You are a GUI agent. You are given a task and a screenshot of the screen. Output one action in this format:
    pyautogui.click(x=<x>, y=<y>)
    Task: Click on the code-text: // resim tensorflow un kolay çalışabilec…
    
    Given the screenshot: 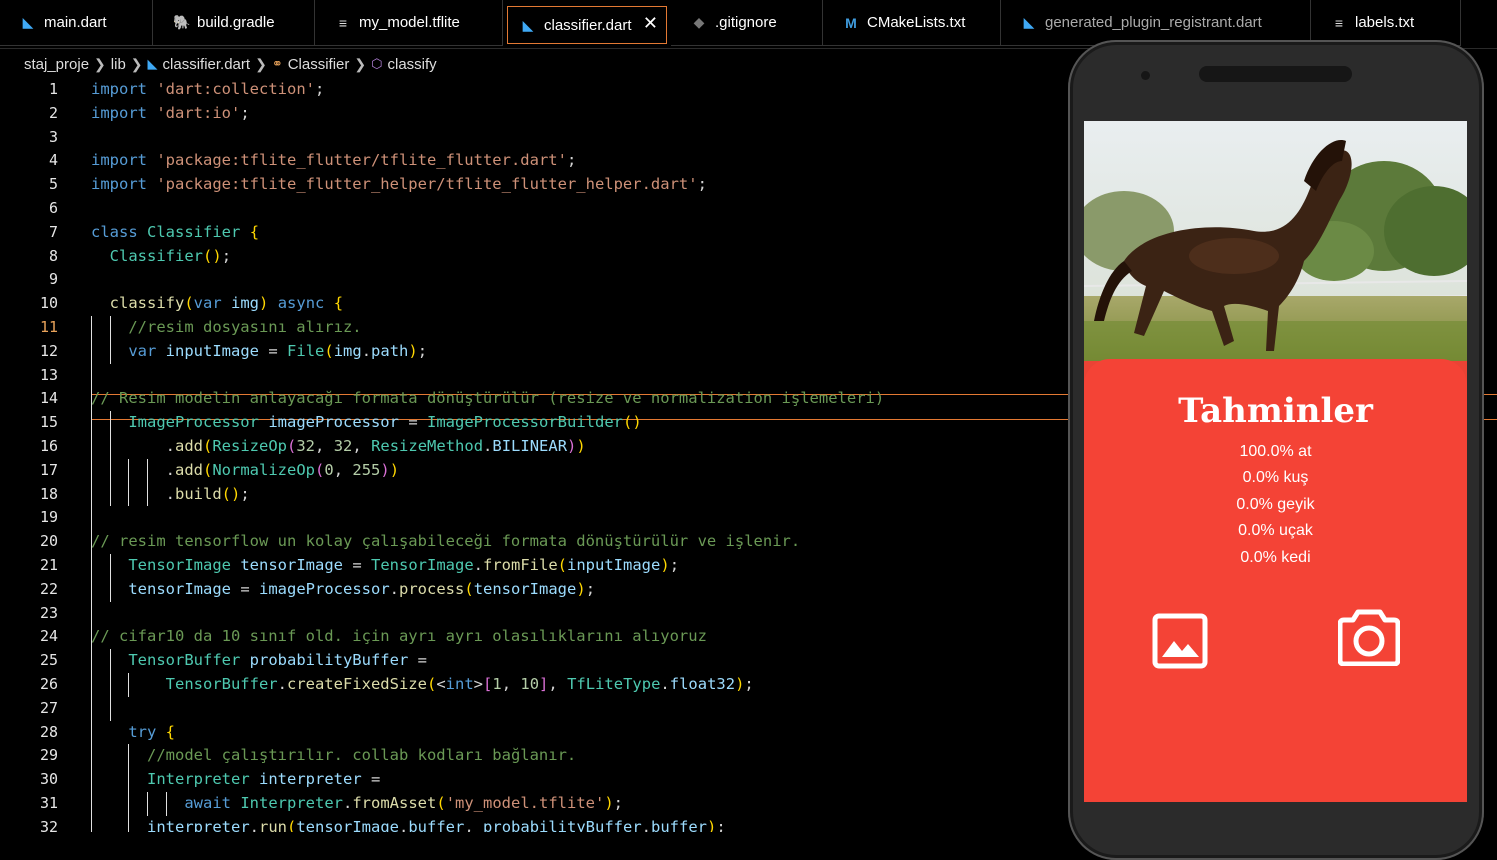 What is the action you would take?
    pyautogui.click(x=446, y=541)
    